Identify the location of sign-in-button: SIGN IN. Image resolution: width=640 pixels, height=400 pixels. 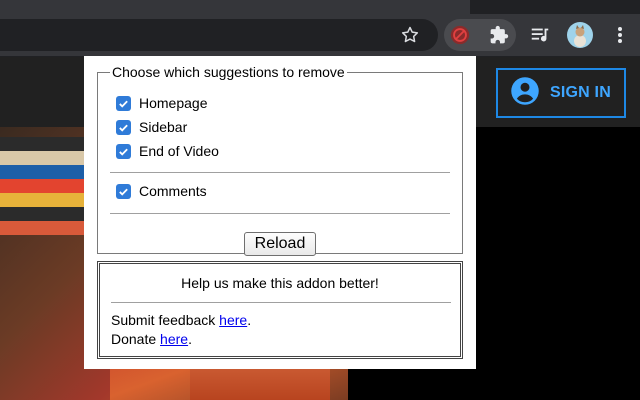
(561, 93).